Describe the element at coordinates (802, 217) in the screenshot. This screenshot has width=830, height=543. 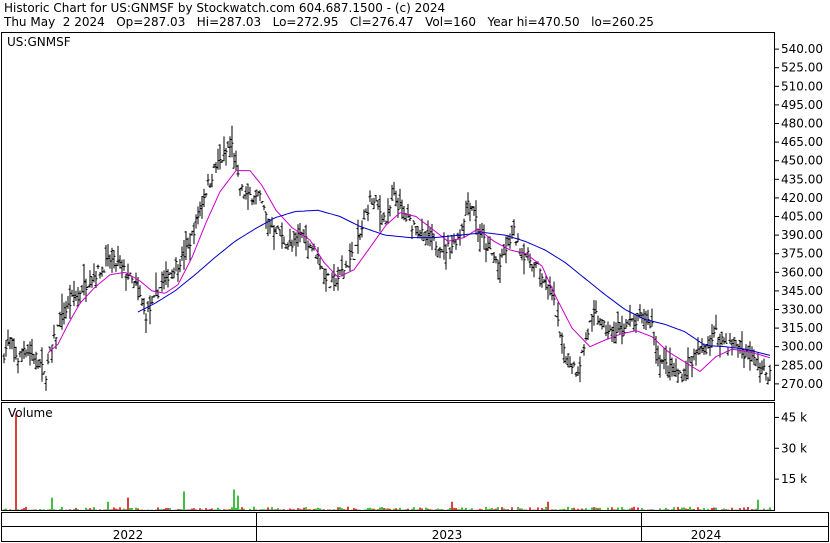
I see `price-tick-label: 405.00` at that location.